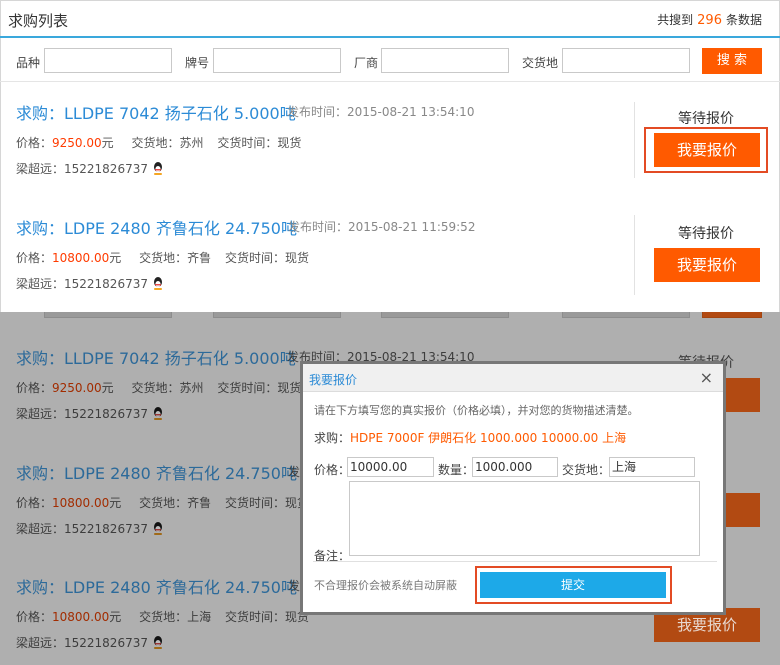 Image resolution: width=780 pixels, height=665 pixels. What do you see at coordinates (167, 143) in the screenshot?
I see `listing-place: 交货地：苏州` at bounding box center [167, 143].